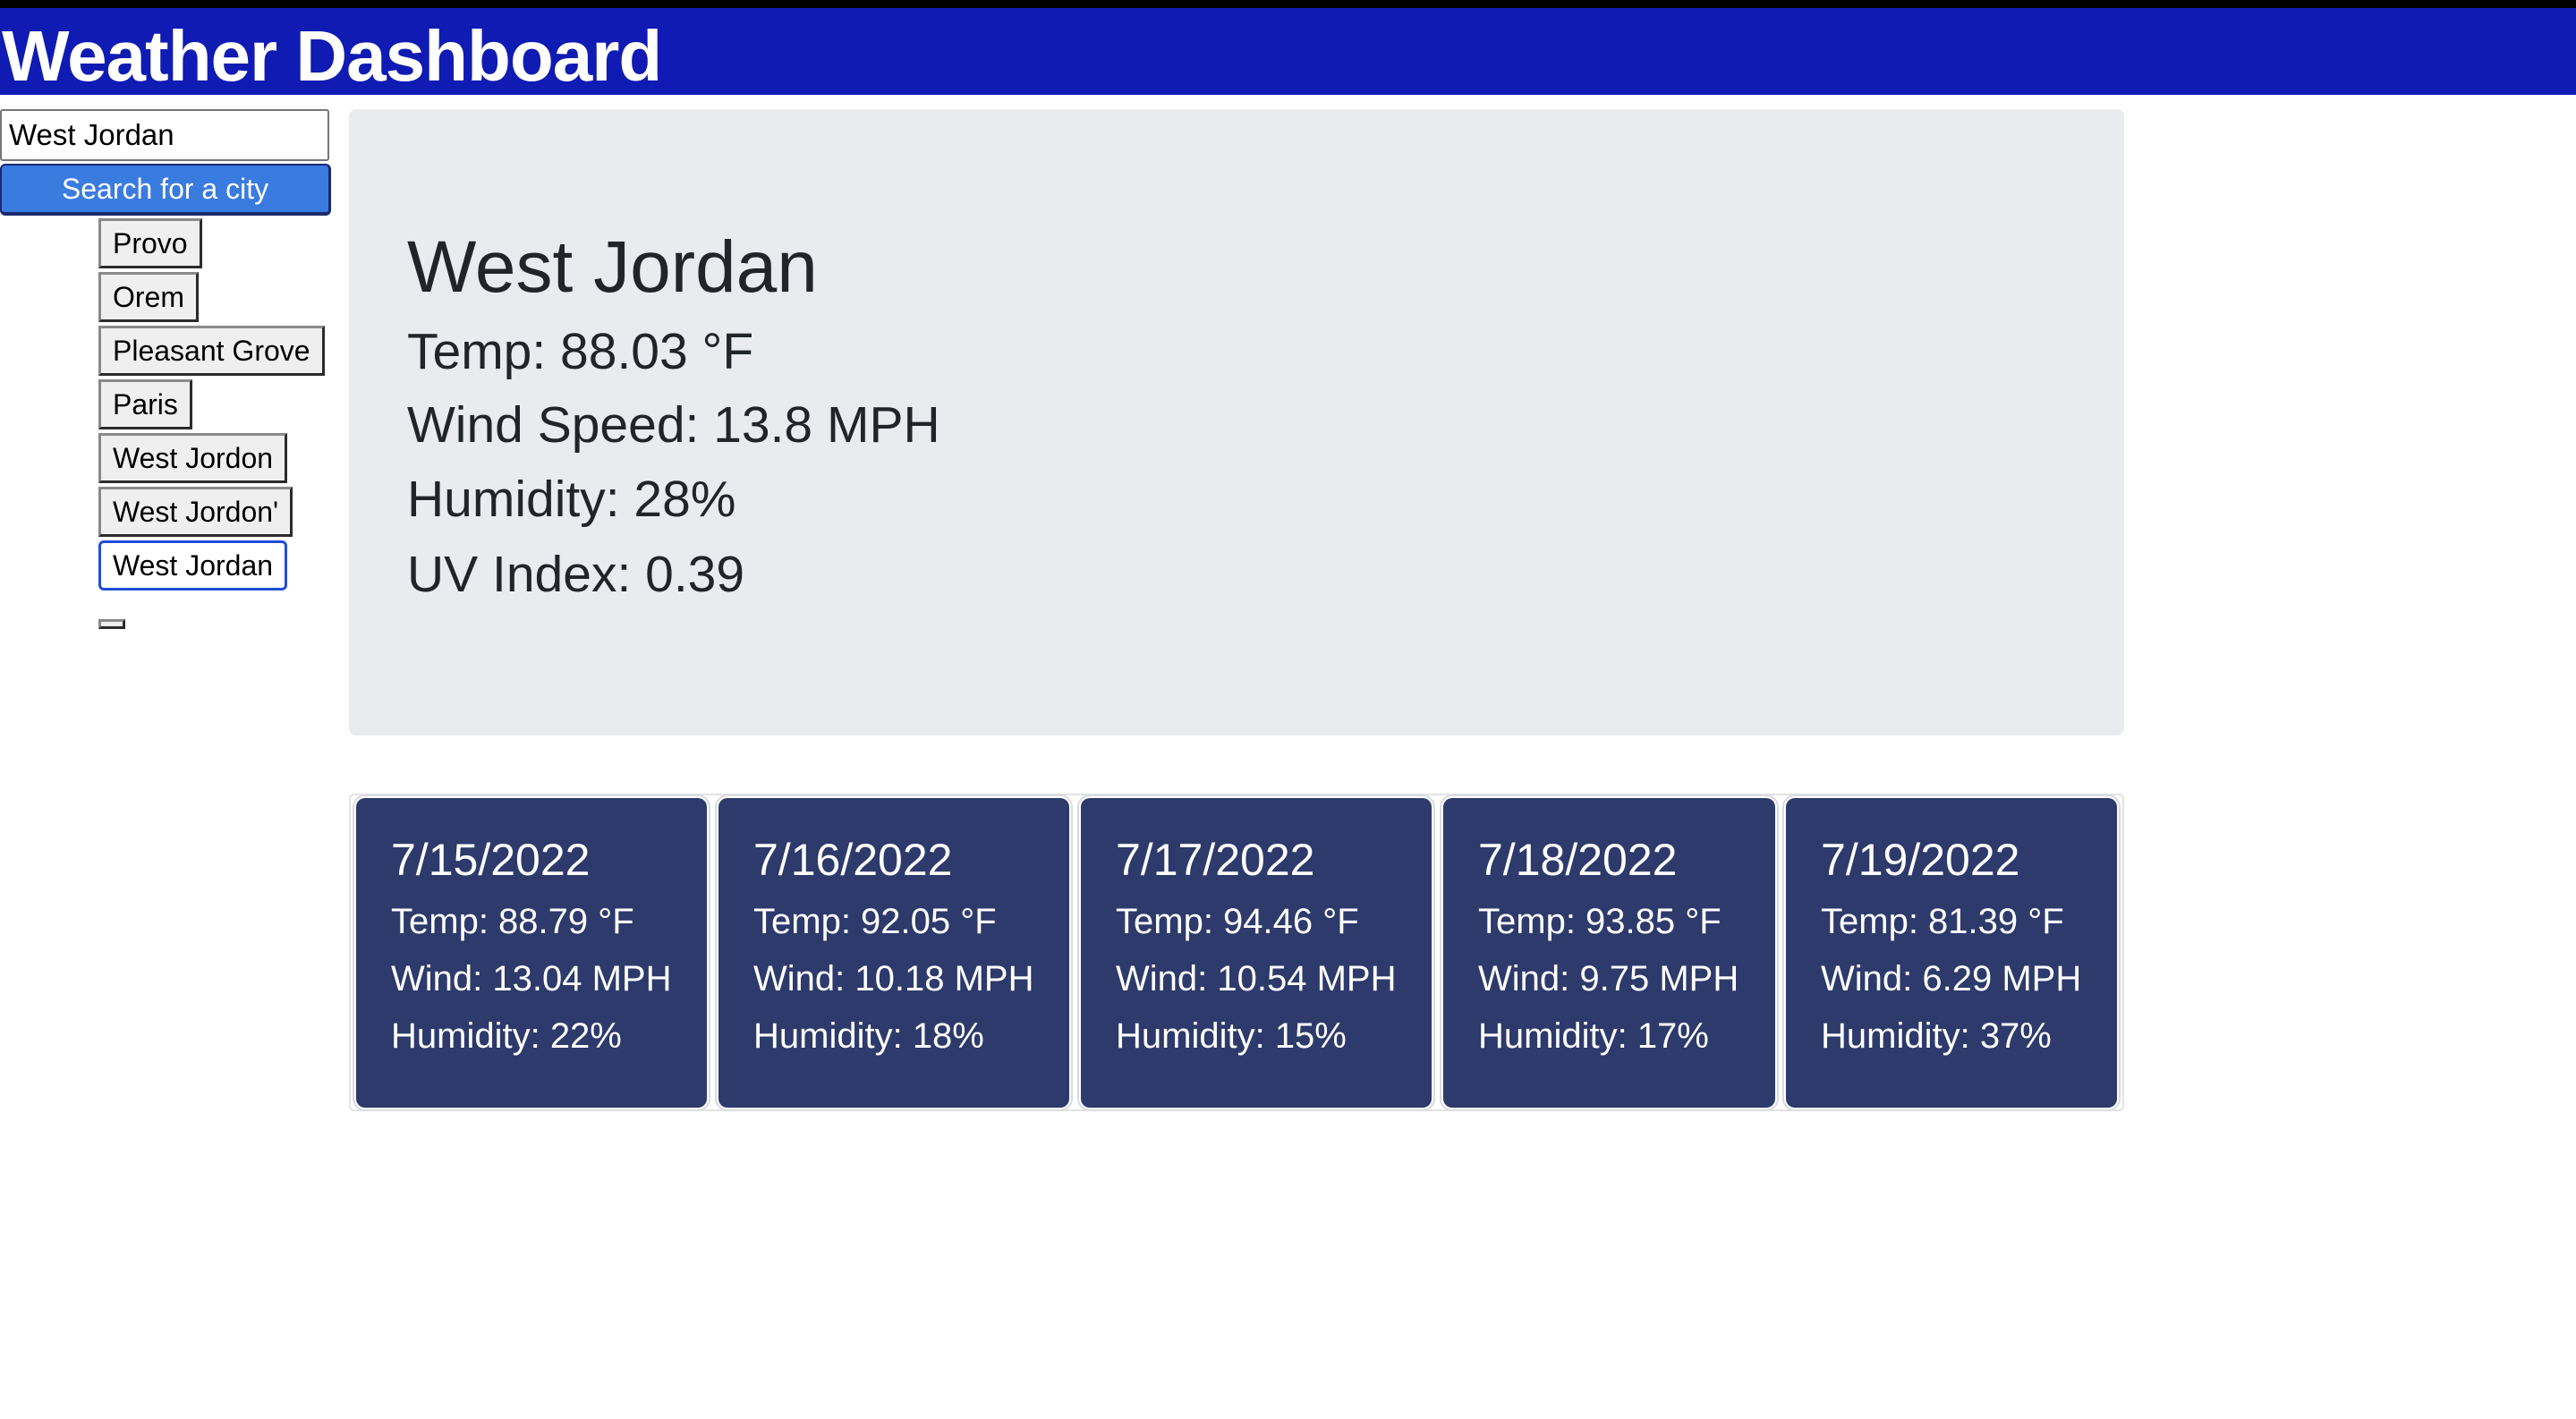 The height and width of the screenshot is (1419, 2576). Describe the element at coordinates (673, 425) in the screenshot. I see `current-wind-speed: Wind Speed: 13.8 MPH` at that location.